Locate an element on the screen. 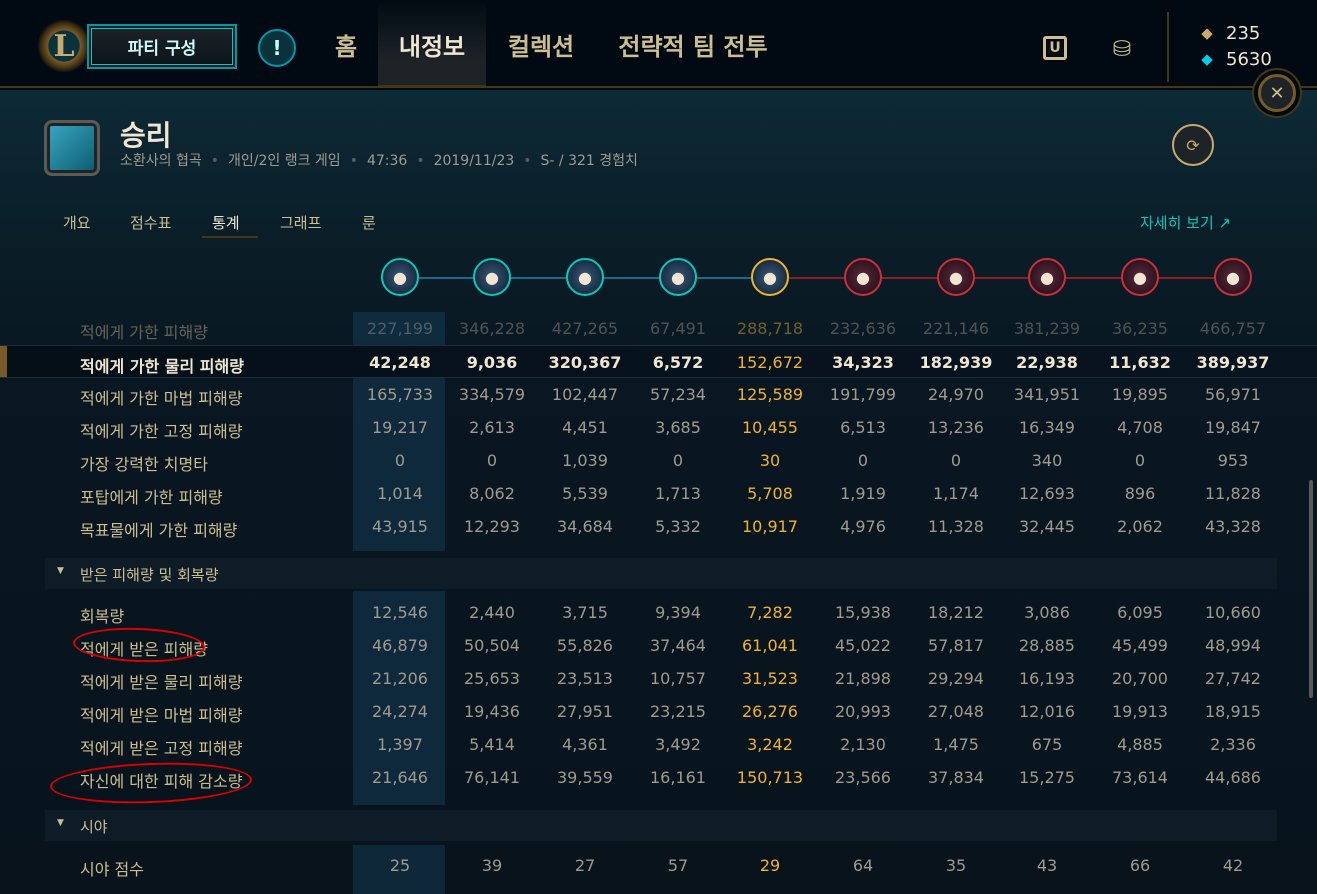 Image resolution: width=1317 pixels, height=894 pixels. stat-cell: 48,994 is located at coordinates (1233, 645).